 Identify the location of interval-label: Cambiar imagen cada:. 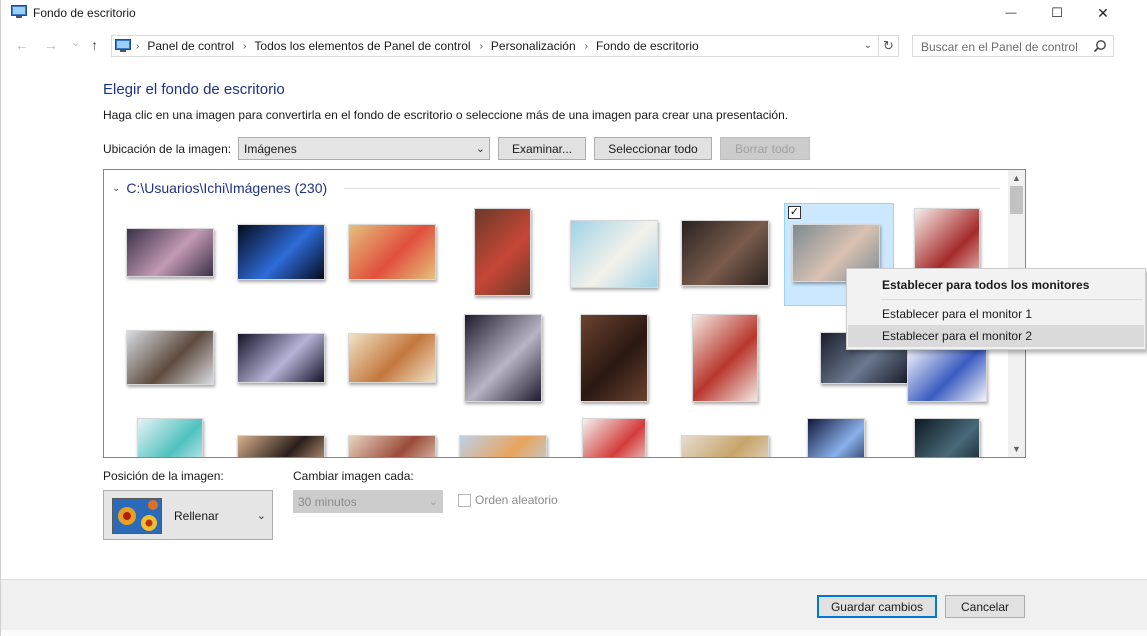
(353, 476).